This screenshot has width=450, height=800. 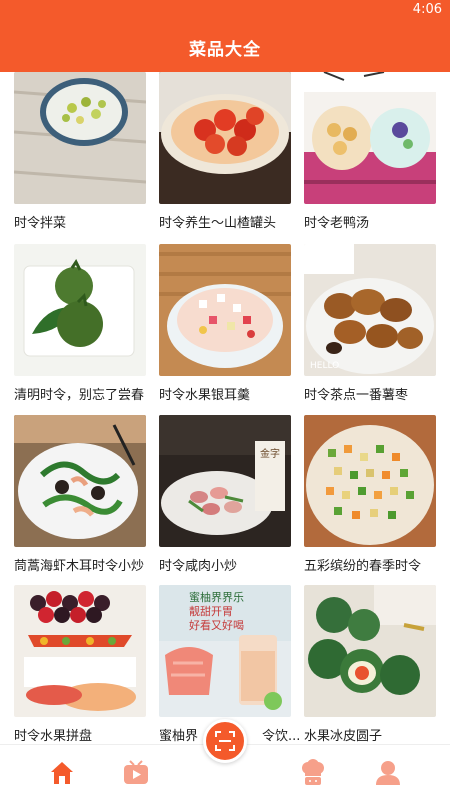 What do you see at coordinates (343, 736) in the screenshot?
I see `dish-title: 水果冰皮圆子` at bounding box center [343, 736].